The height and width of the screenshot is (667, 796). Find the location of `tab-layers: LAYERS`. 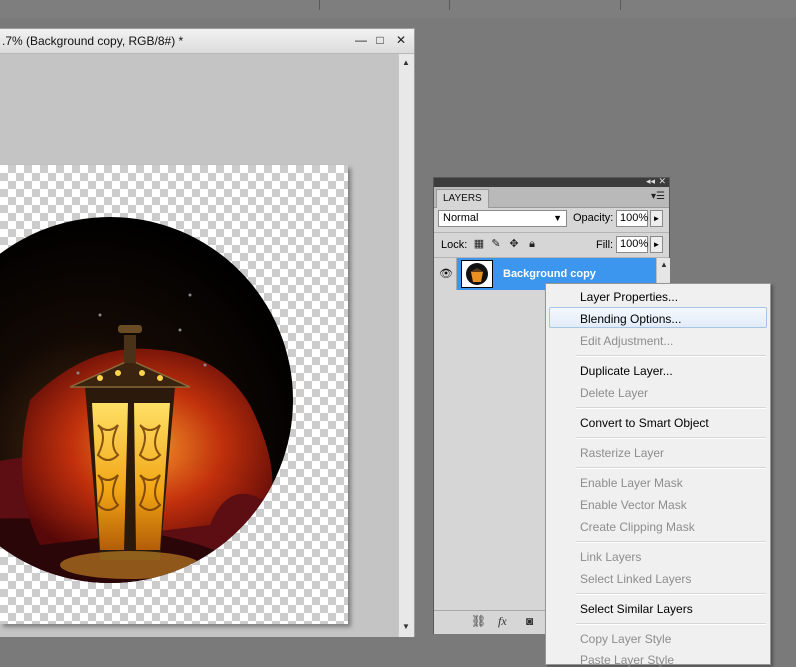

tab-layers: LAYERS is located at coordinates (462, 198).